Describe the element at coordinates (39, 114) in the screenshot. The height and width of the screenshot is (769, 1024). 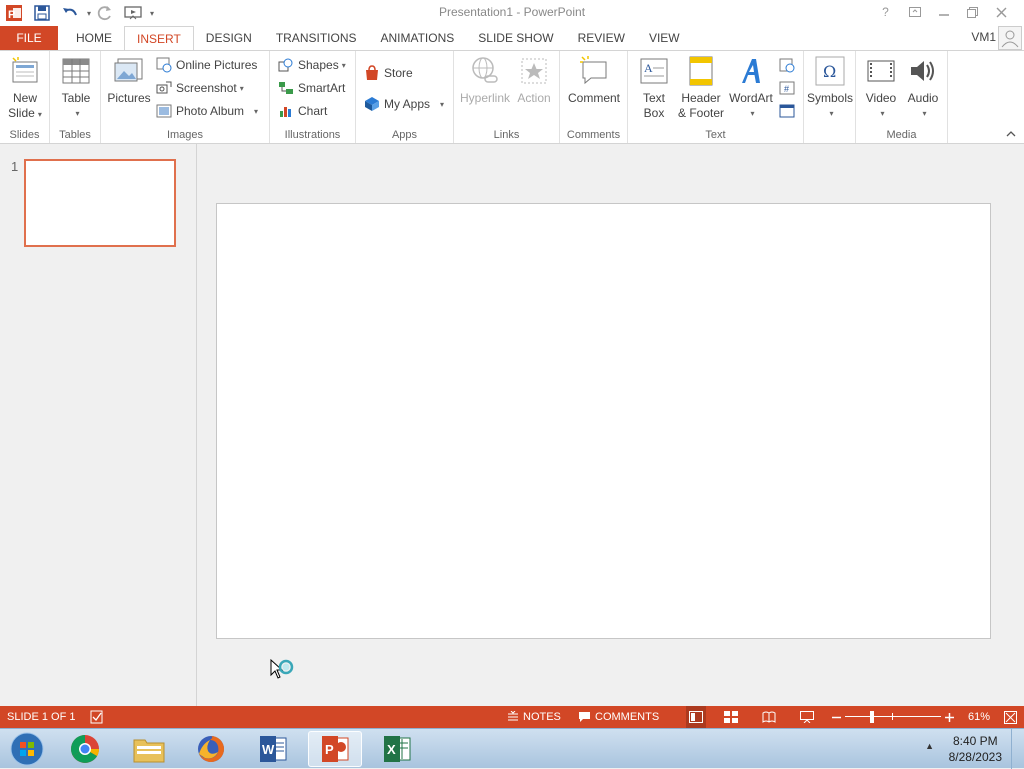
I see `new-slide-dropdown-icon: ▾` at that location.